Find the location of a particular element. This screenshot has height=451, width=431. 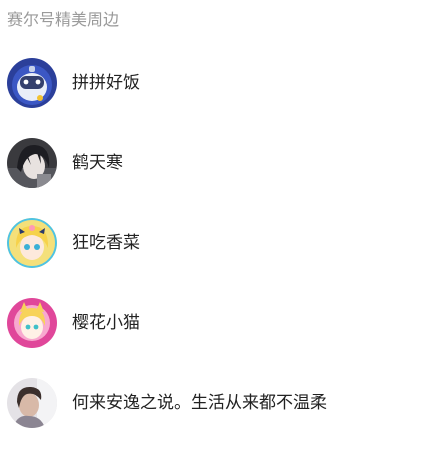

user-name: 狂吃香菜 is located at coordinates (106, 243).